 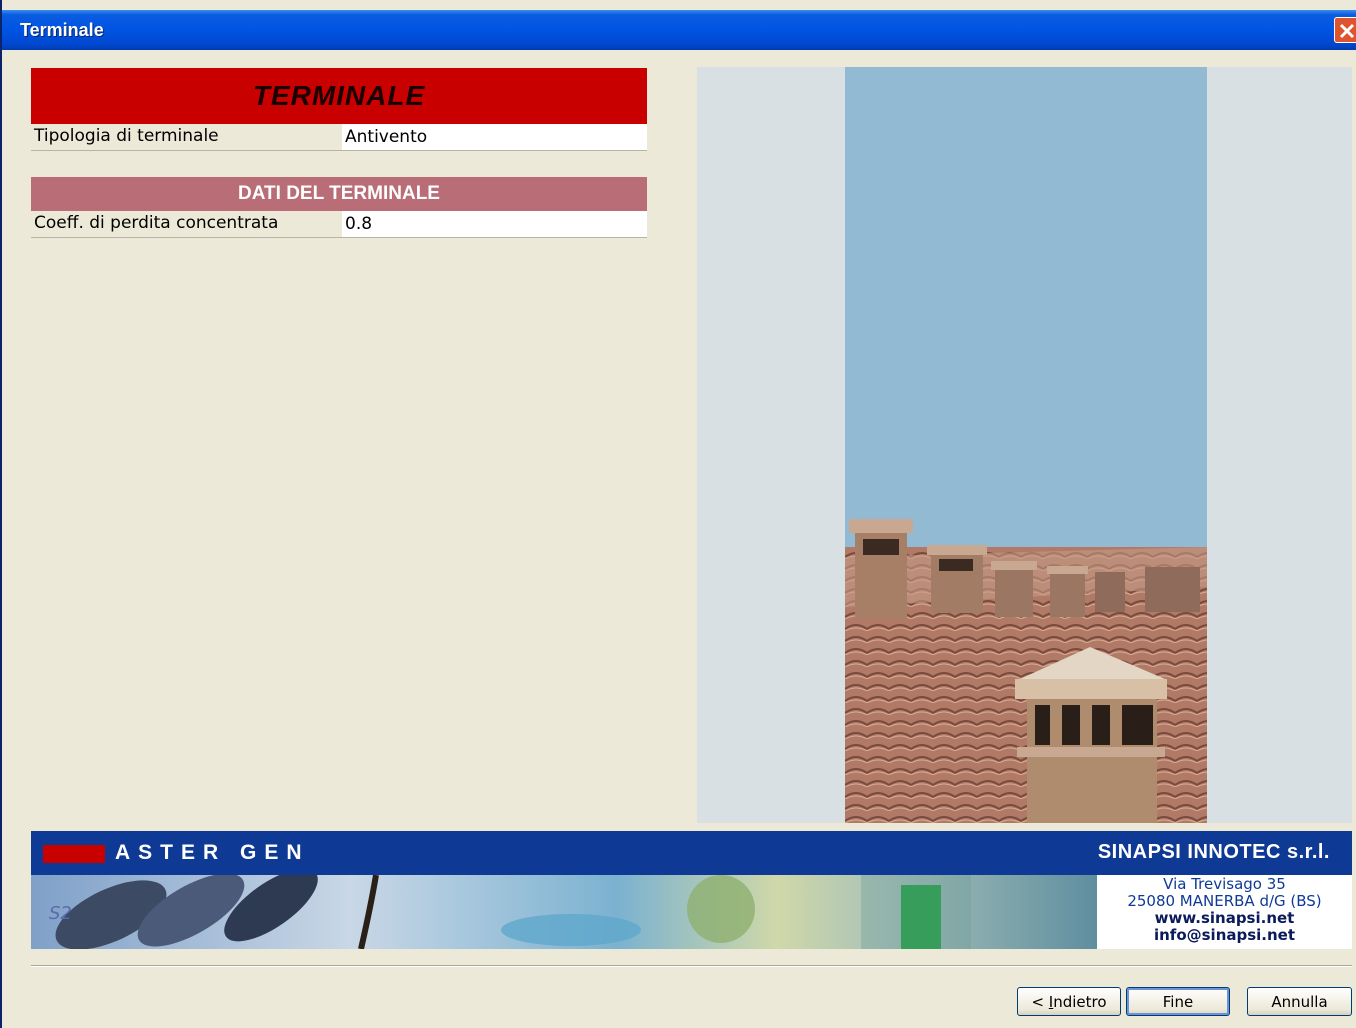 I want to click on tipologia-field: Antivento, so click(x=494, y=137).